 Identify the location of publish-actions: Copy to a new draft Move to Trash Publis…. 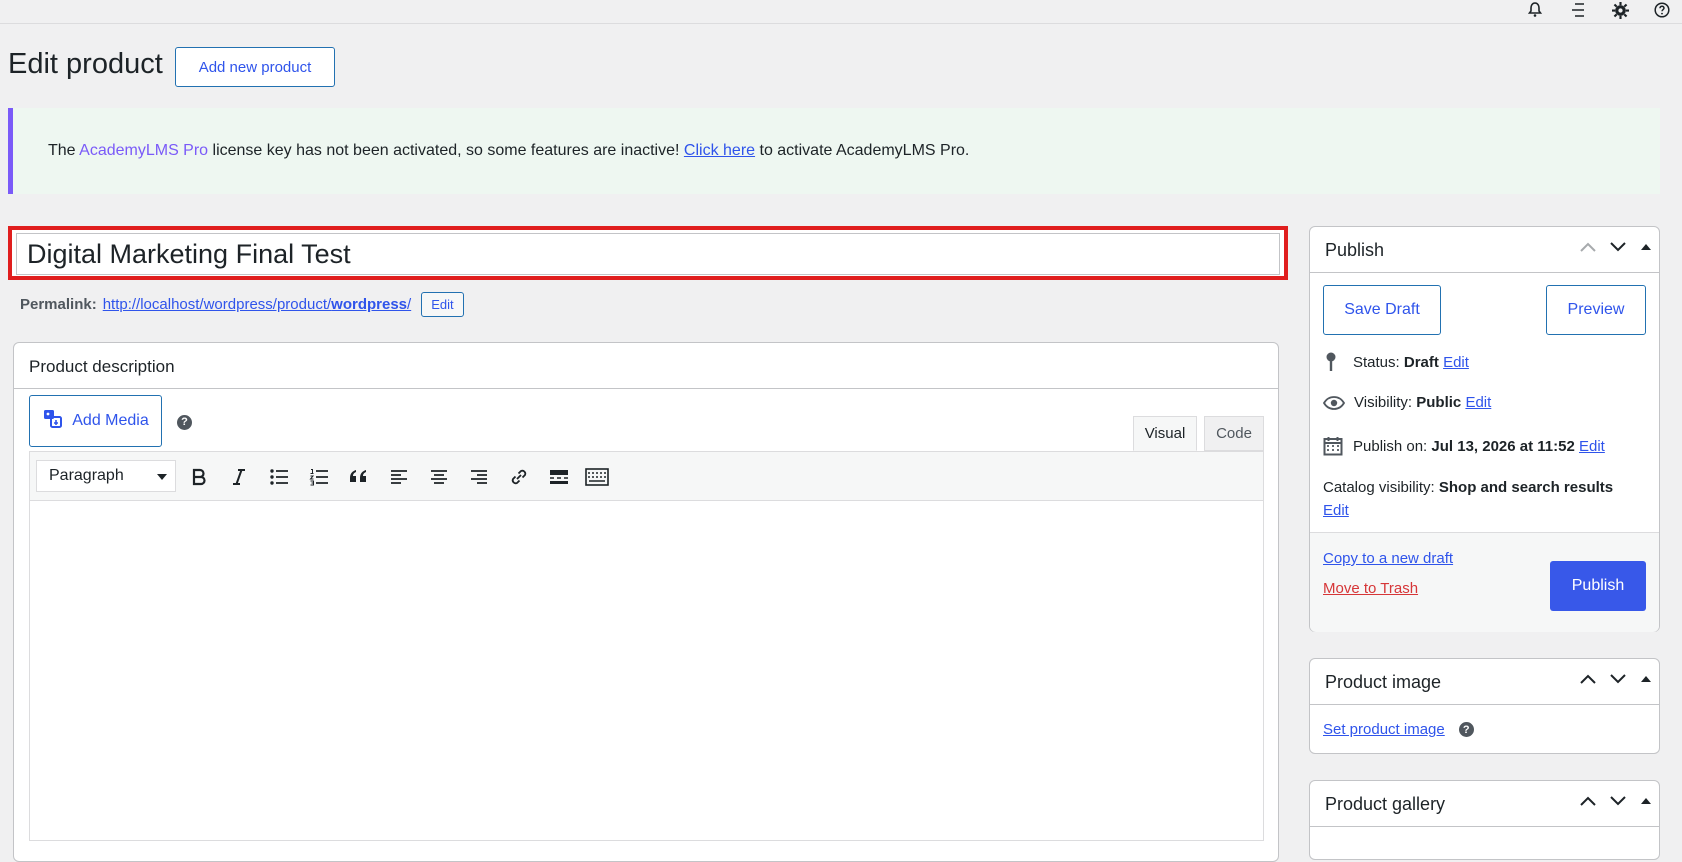
(1484, 582).